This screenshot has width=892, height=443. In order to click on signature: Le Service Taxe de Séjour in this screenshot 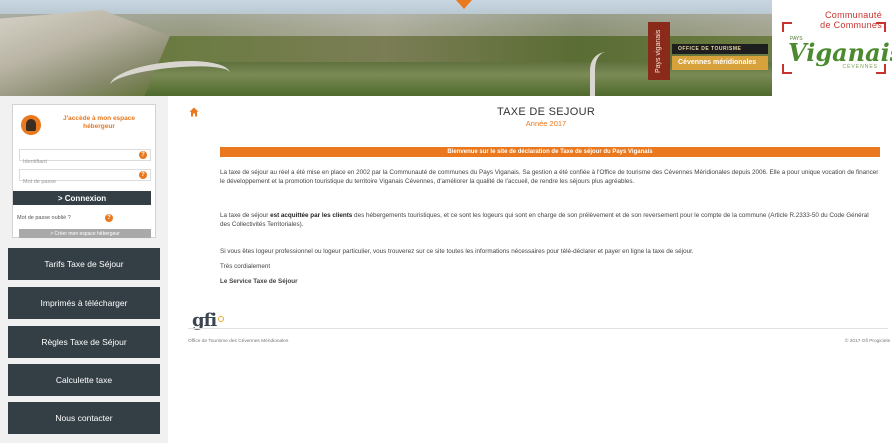, I will do `click(259, 281)`.